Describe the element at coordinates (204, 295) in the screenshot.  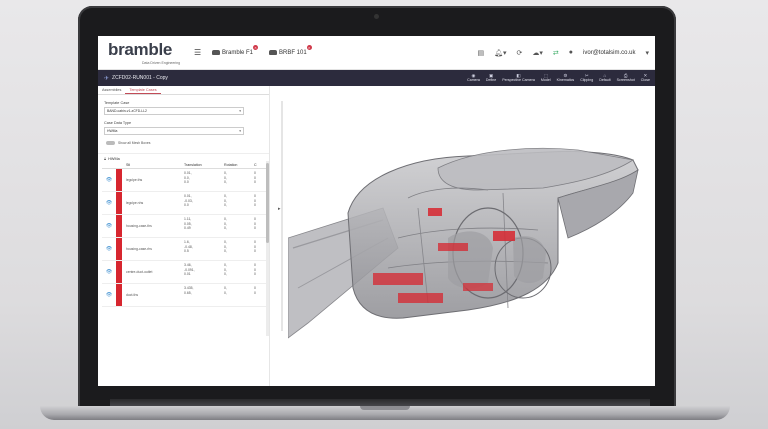
I see `translation-cell: 3.435, 0.65,` at that location.